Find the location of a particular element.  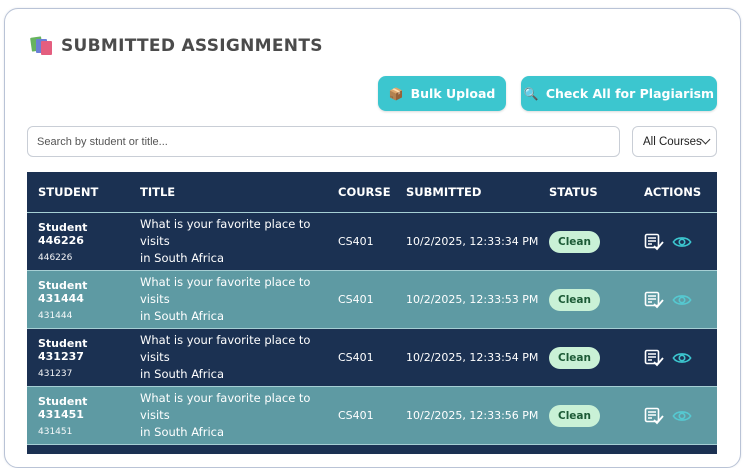

course-select: All Courses is located at coordinates (674, 141).